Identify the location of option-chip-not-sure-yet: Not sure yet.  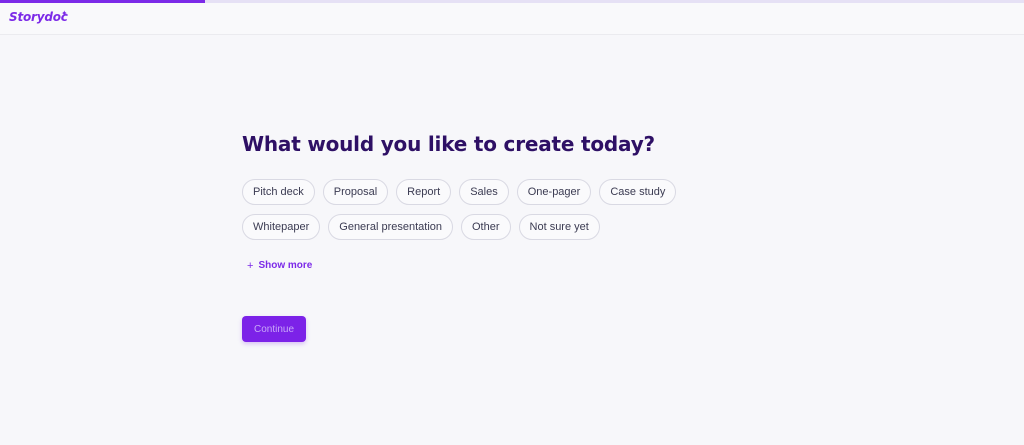
(559, 227).